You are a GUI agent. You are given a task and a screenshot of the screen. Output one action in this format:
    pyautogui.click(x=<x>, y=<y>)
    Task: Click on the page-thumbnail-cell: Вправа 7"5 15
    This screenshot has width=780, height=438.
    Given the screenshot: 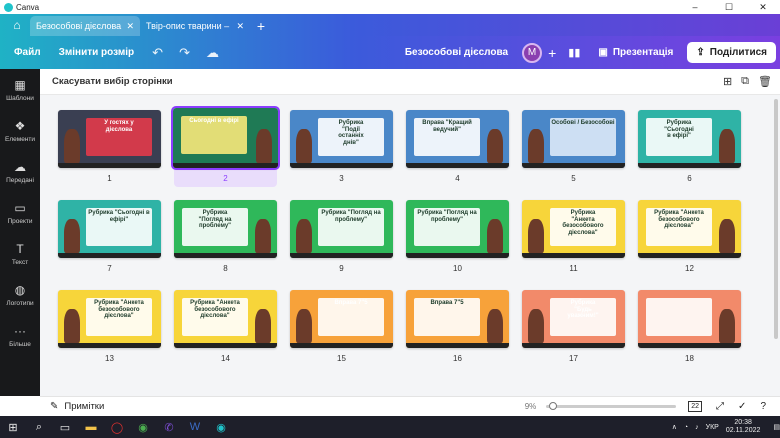 What is the action you would take?
    pyautogui.click(x=341, y=327)
    